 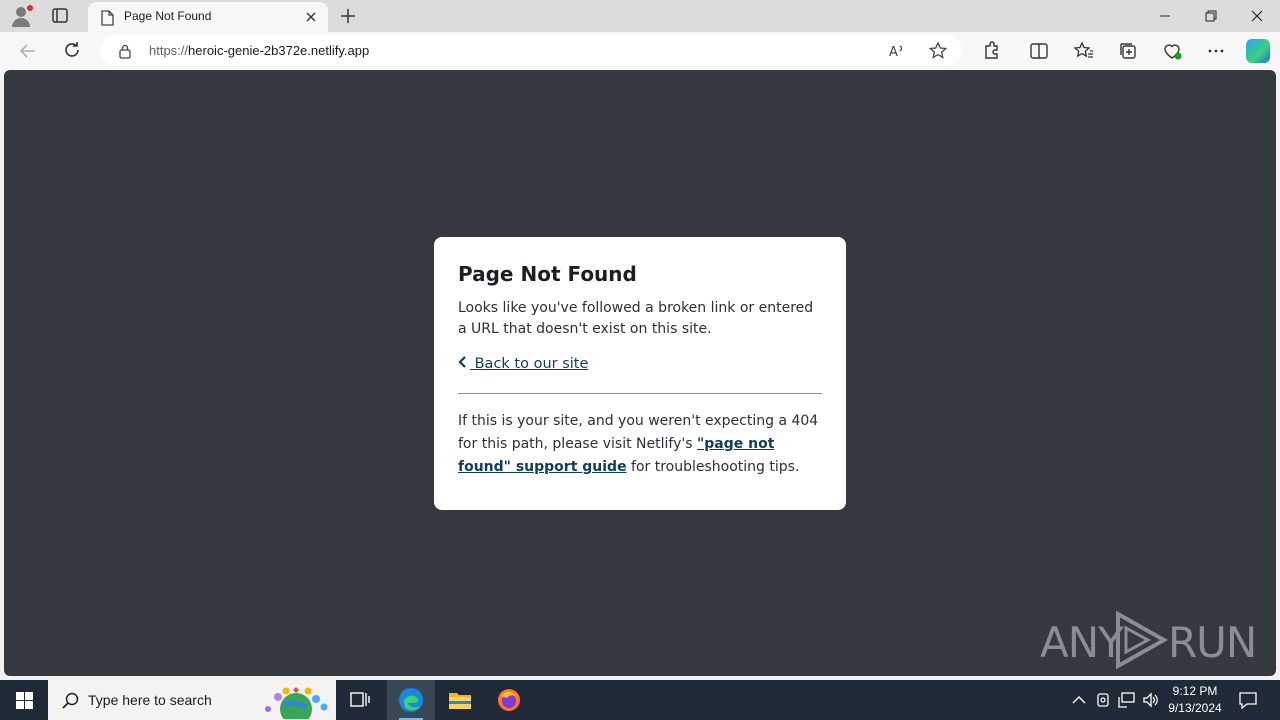 What do you see at coordinates (1195, 691) in the screenshot?
I see `clock-time: 9:12 PM` at bounding box center [1195, 691].